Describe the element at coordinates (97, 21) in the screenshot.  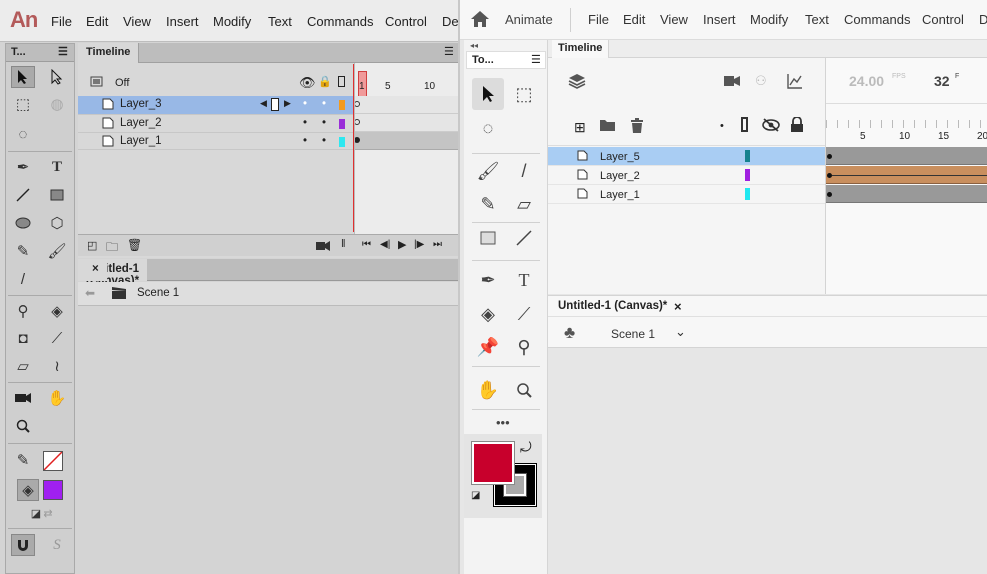
I see `menu-edit: Edit` at that location.